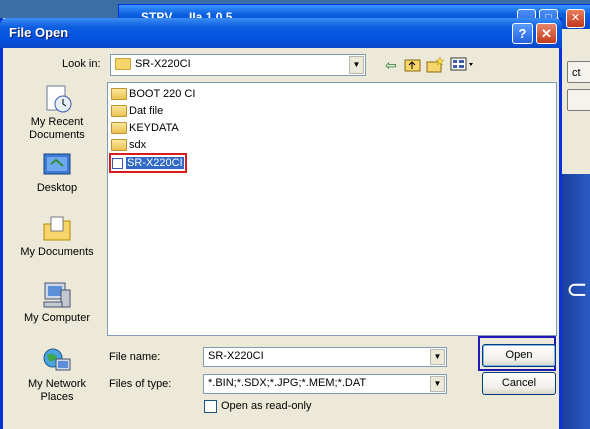 This screenshot has height=429, width=590. I want to click on place-label: Desktop, so click(57, 188).